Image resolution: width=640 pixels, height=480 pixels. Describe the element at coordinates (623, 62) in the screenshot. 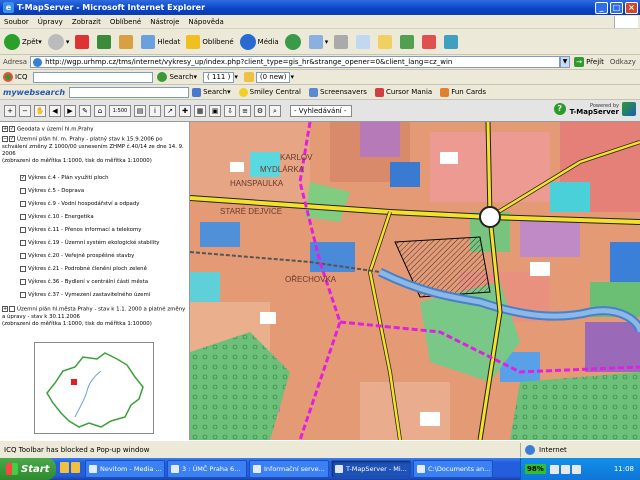

I see `links-button: Odkazy` at that location.